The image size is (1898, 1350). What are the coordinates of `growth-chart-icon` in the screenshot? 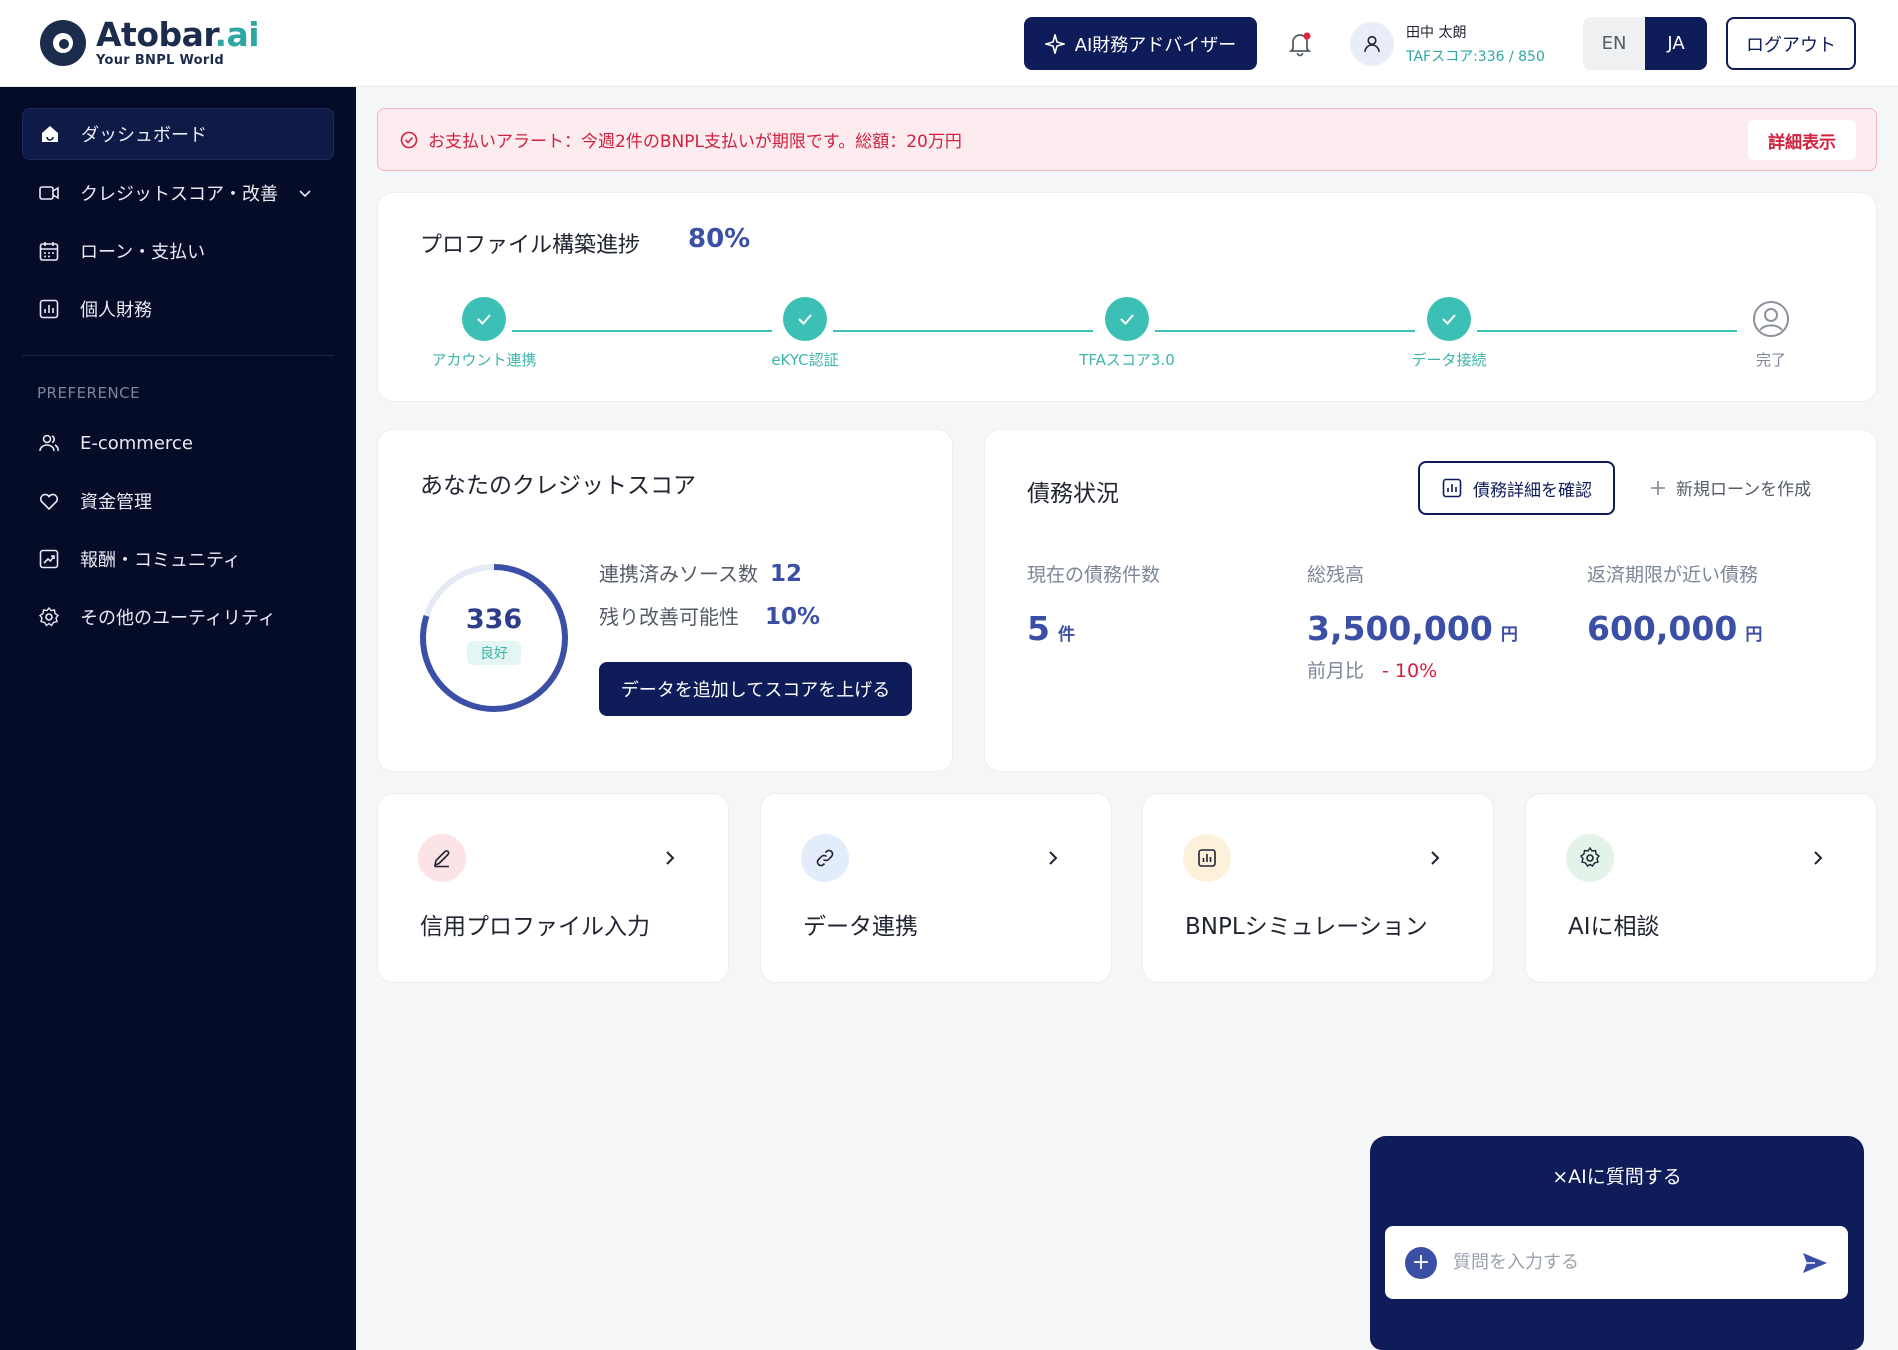 It's located at (49, 559).